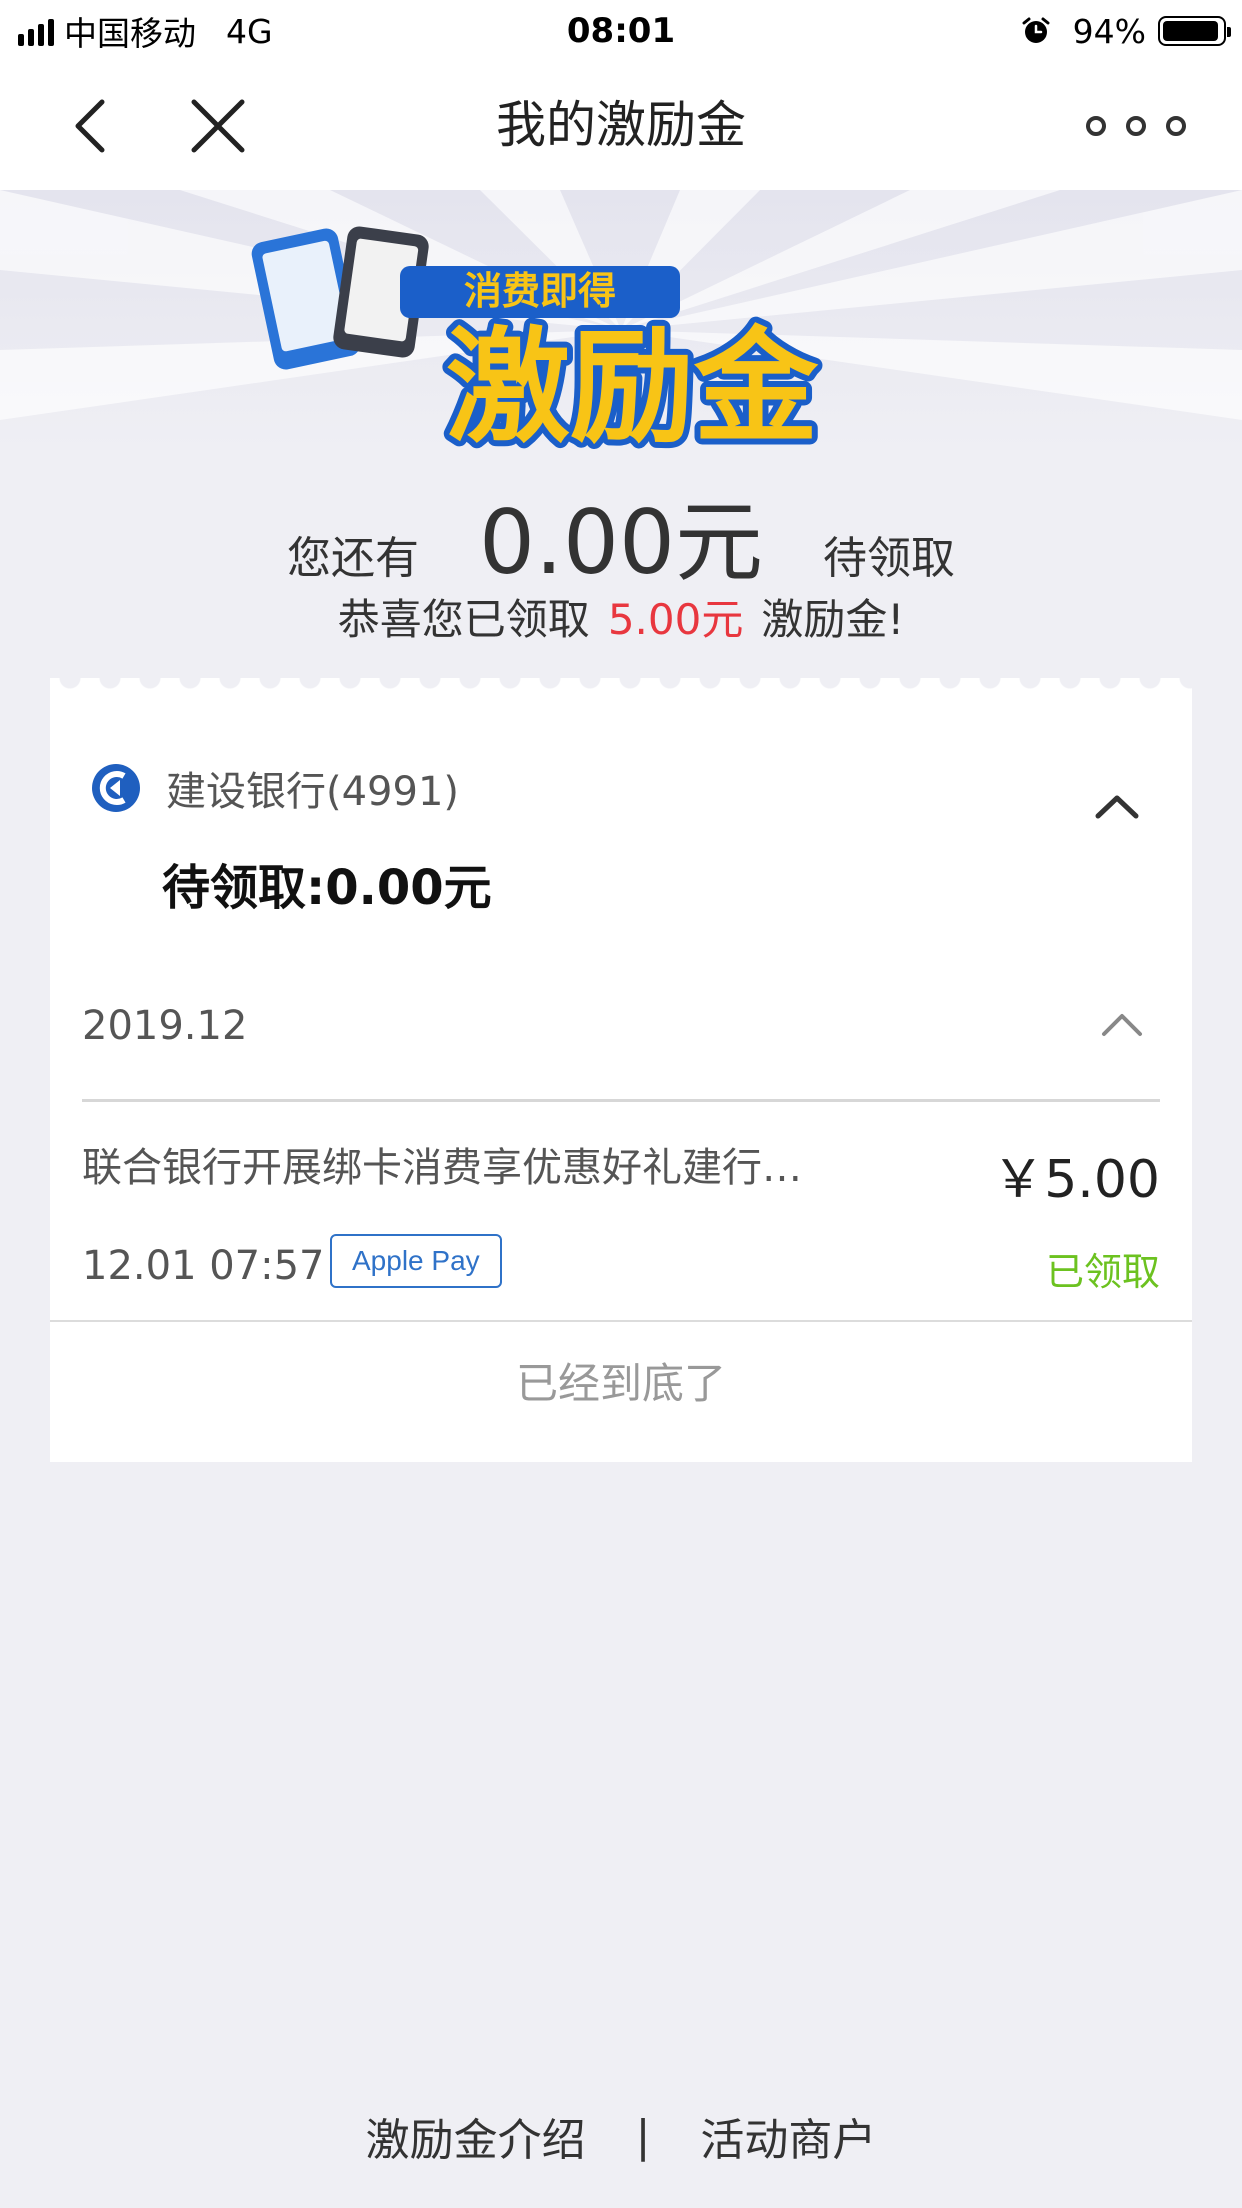 This screenshot has width=1242, height=2208. Describe the element at coordinates (476, 2136) in the screenshot. I see `intro-link: 激励金介绍` at that location.